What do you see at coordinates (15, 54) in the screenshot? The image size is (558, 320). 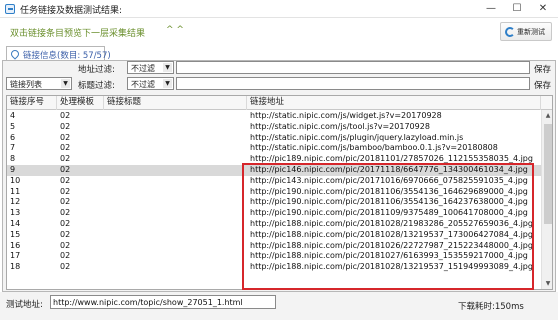 I see `link-icon` at bounding box center [15, 54].